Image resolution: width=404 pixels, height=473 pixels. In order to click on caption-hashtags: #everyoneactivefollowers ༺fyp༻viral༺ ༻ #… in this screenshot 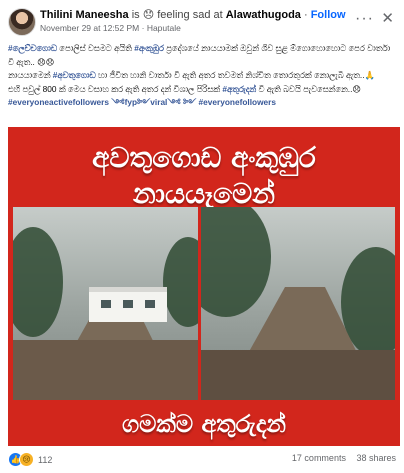, I will do `click(201, 103)`.